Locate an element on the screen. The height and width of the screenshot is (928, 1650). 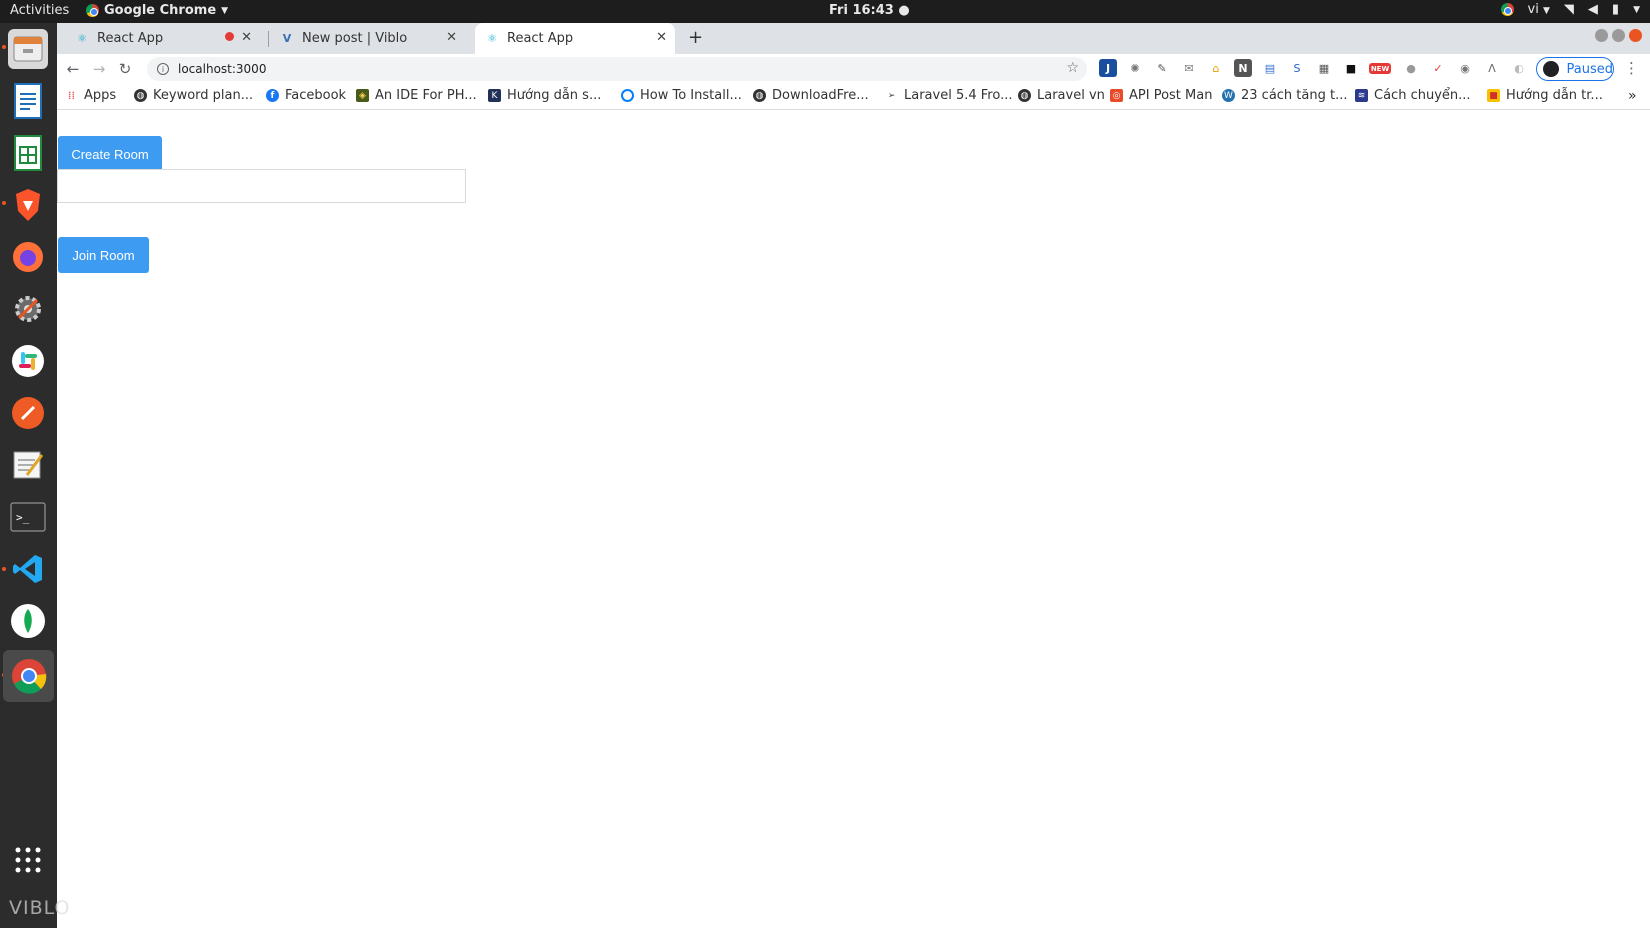
extension-s-icon: S is located at coordinates (1297, 68).